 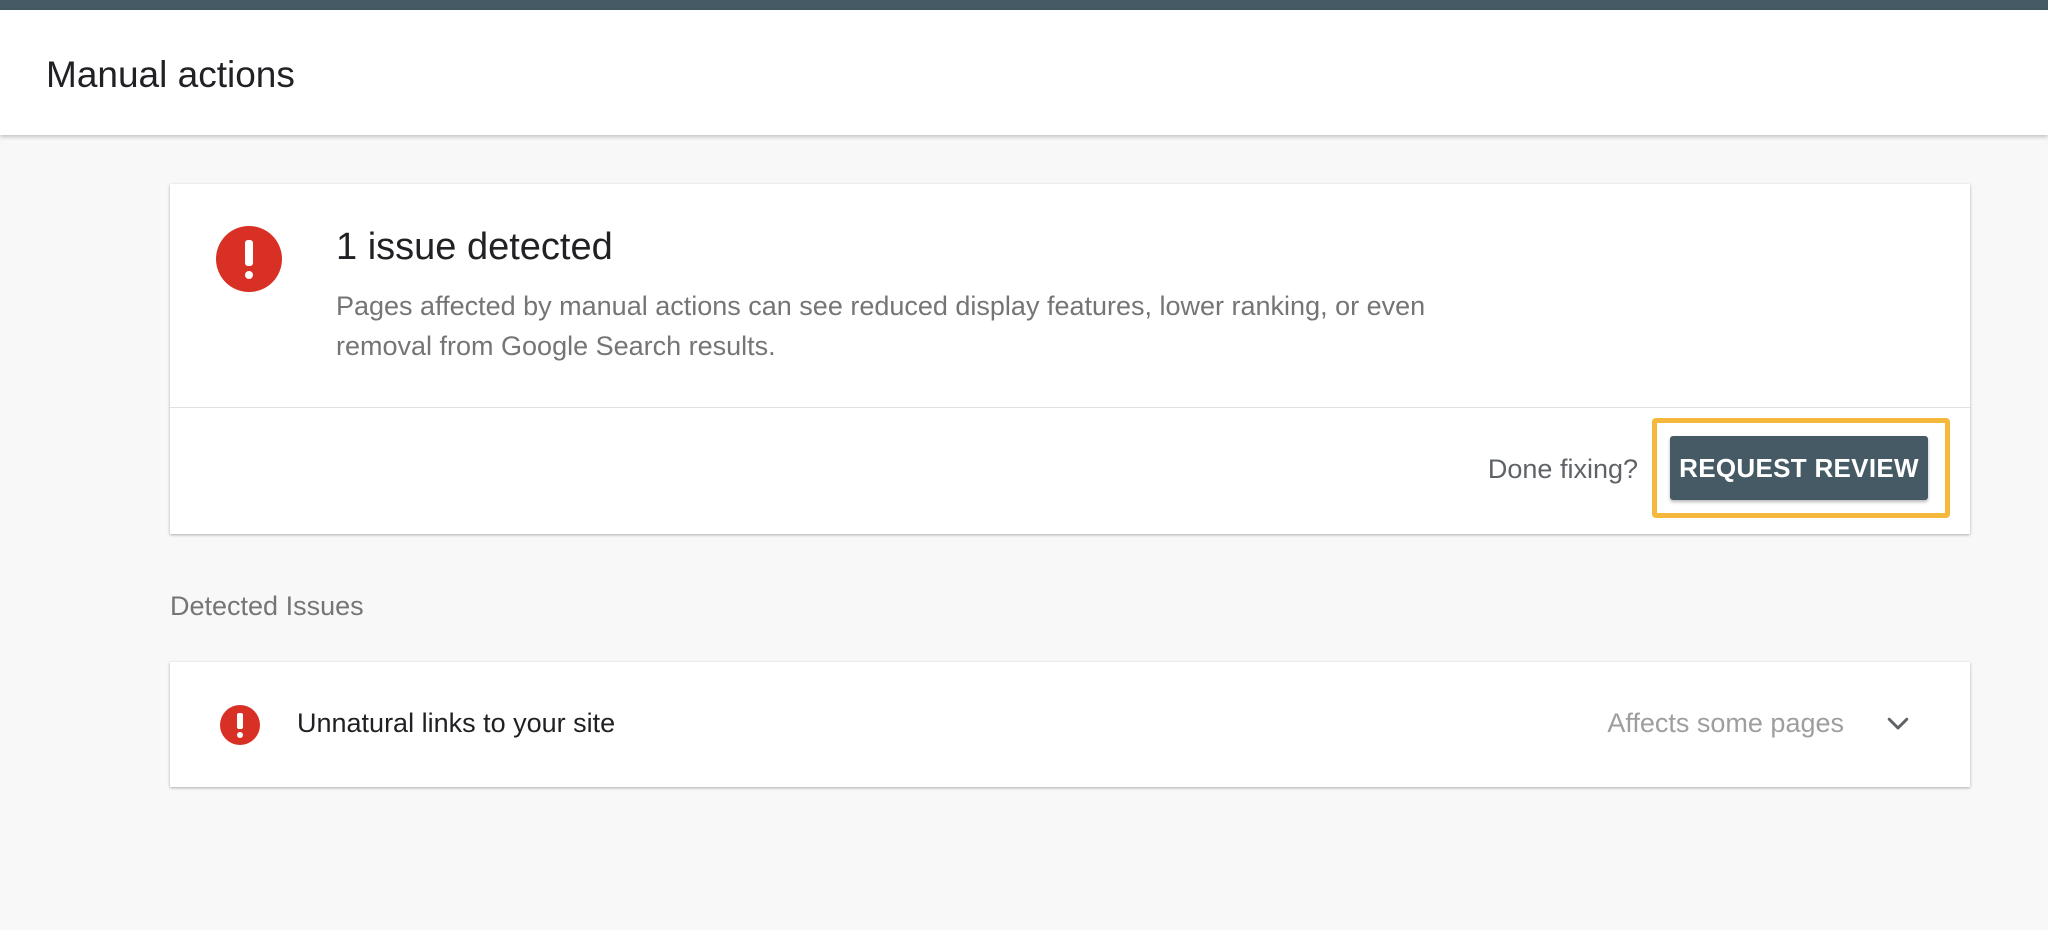 I want to click on request-review-button: REQUEST REVIEW, so click(x=1799, y=468).